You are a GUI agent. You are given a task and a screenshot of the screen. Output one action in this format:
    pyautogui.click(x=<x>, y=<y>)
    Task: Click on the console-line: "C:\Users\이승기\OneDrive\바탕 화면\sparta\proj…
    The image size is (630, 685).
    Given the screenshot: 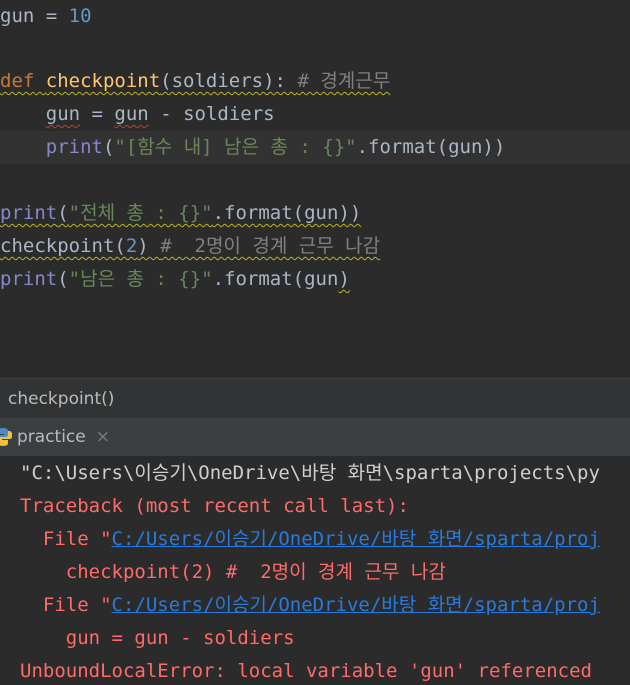 What is the action you would take?
    pyautogui.click(x=310, y=473)
    